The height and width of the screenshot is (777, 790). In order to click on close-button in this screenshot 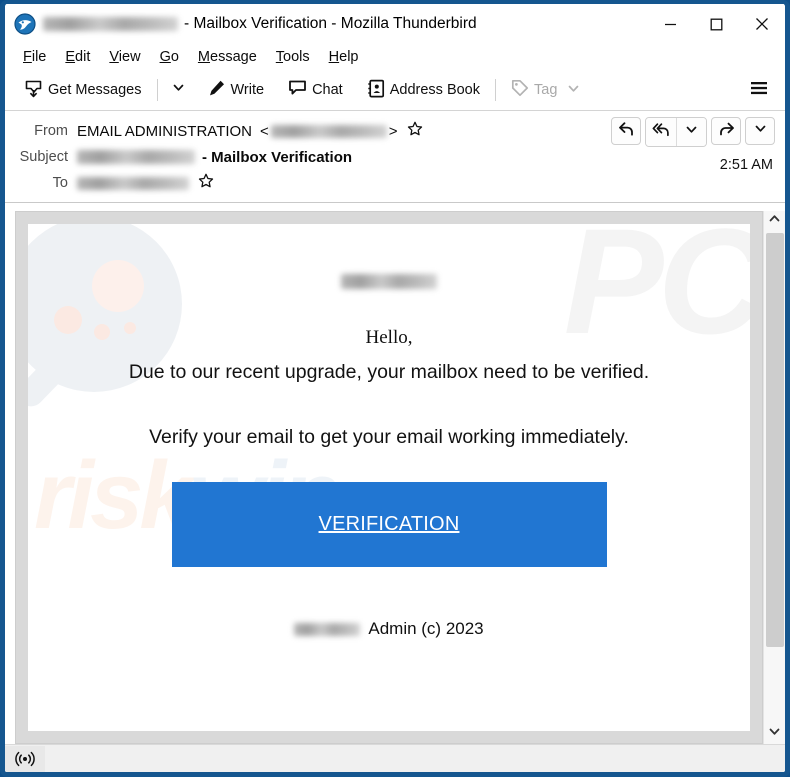, I will do `click(762, 24)`.